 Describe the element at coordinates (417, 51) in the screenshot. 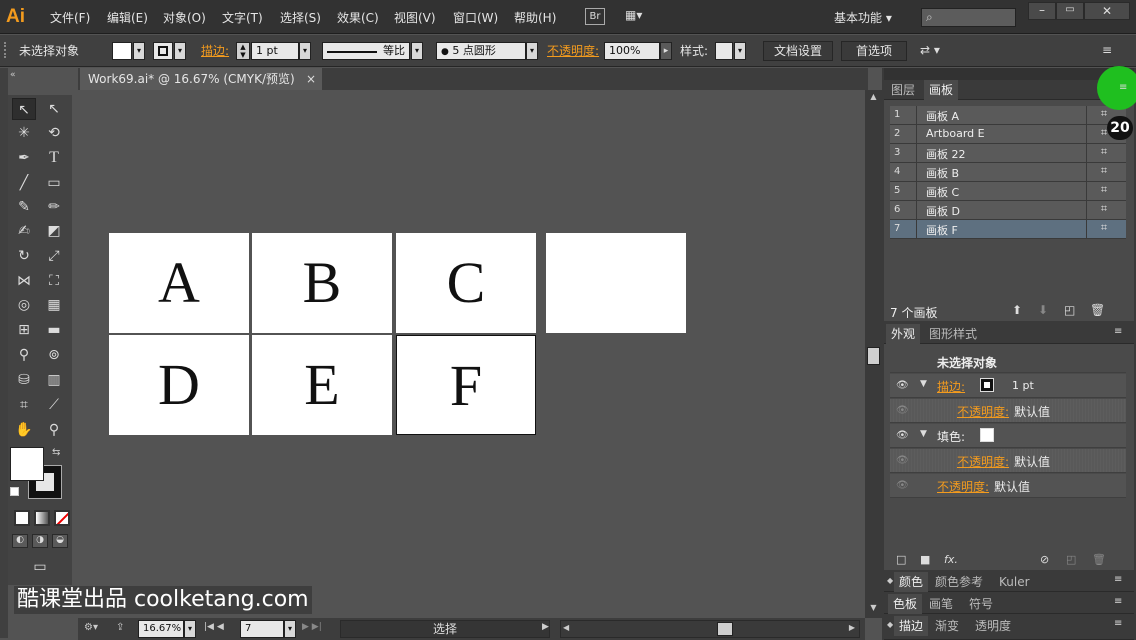

I see `profile-dropdown: ▾` at that location.